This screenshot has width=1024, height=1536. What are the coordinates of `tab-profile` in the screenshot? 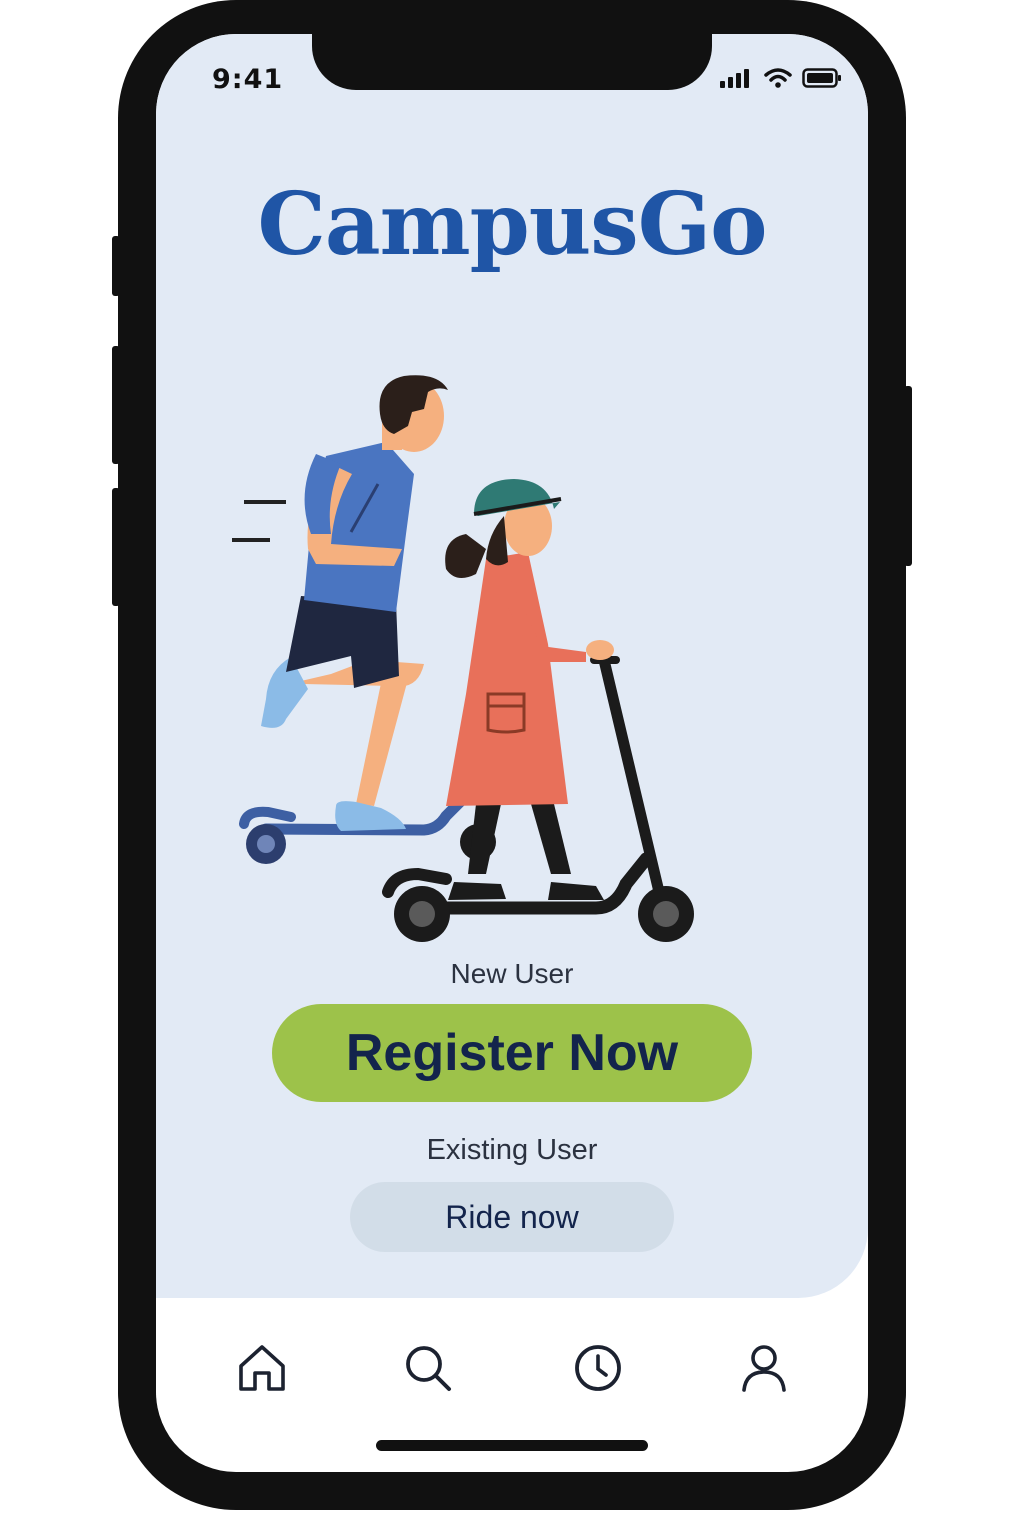 It's located at (764, 1368).